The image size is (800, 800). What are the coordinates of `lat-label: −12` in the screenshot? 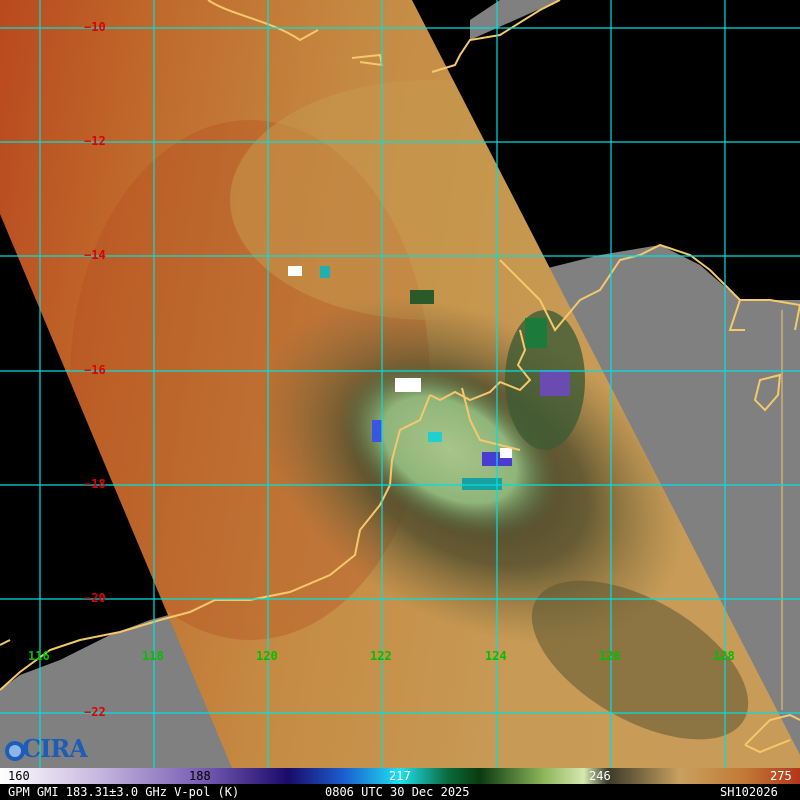 It's located at (95, 141).